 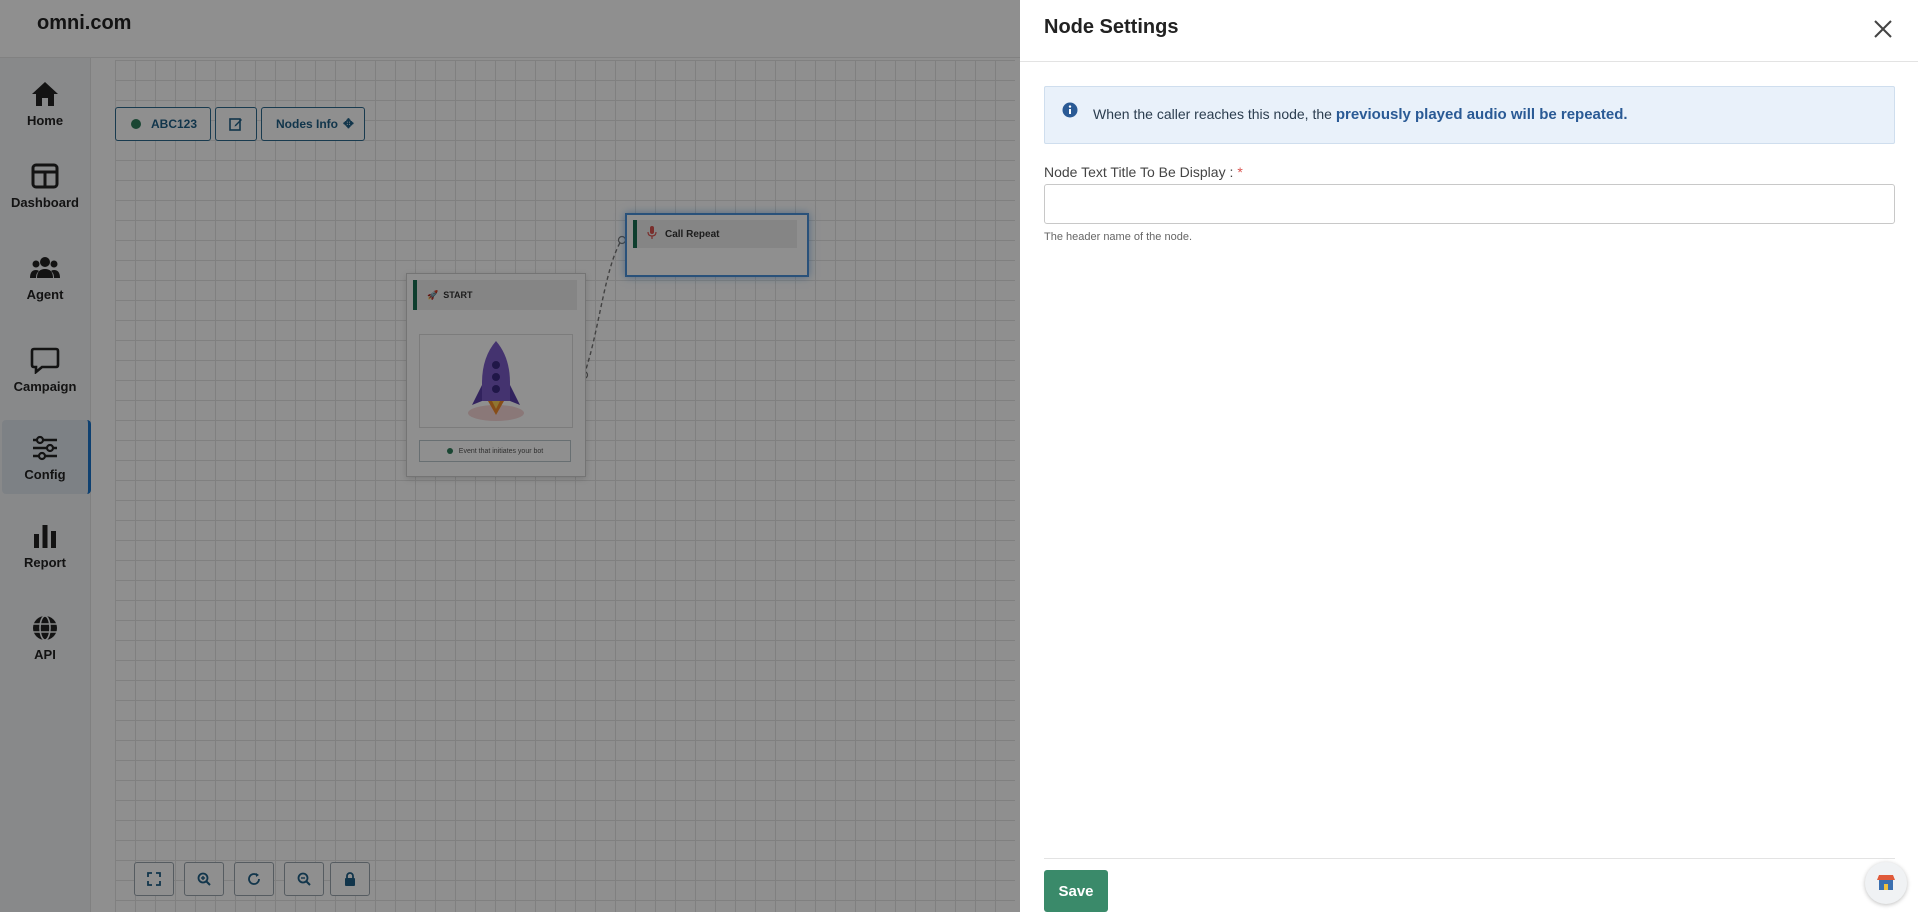 What do you see at coordinates (1076, 891) in the screenshot?
I see `save-button: Save` at bounding box center [1076, 891].